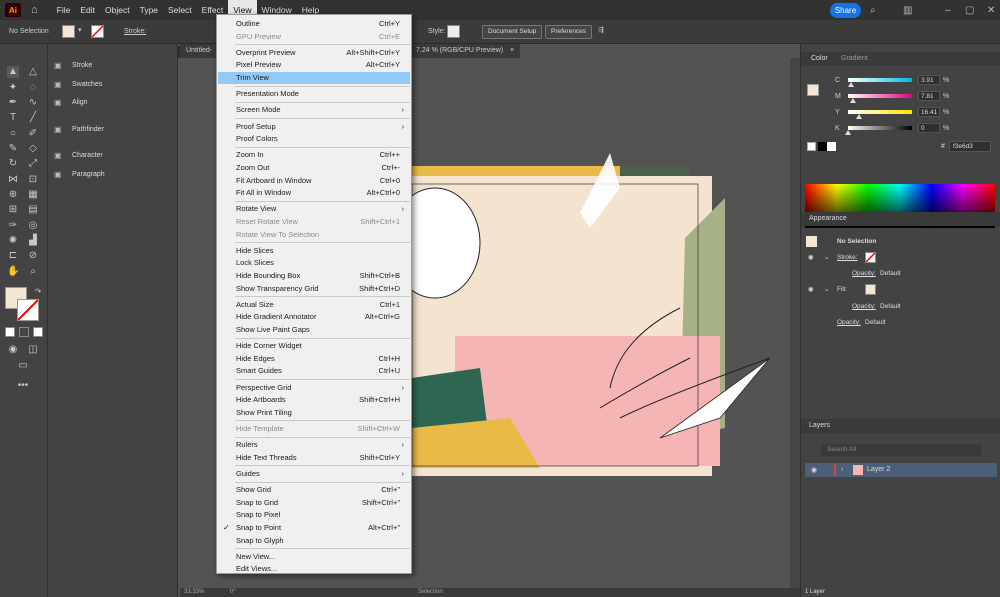  Describe the element at coordinates (13, 164) in the screenshot. I see `rotate-tool-icon: ↻` at that location.